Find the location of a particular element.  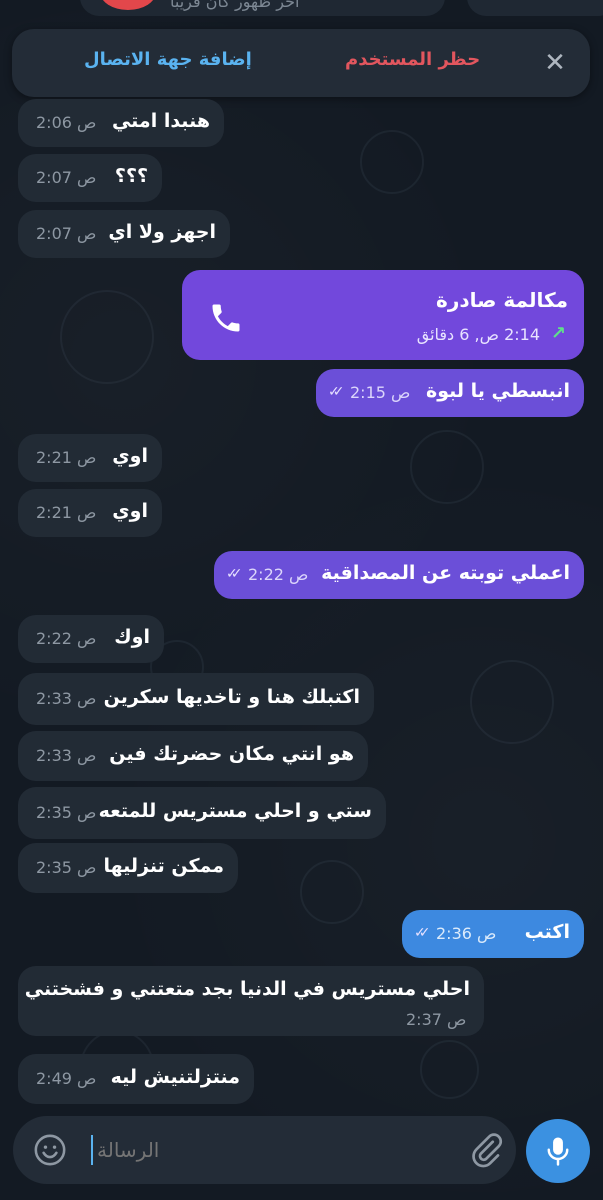

incoming-message: ستي و احلي مستريس للمتعه 2:35 ص is located at coordinates (202, 813).